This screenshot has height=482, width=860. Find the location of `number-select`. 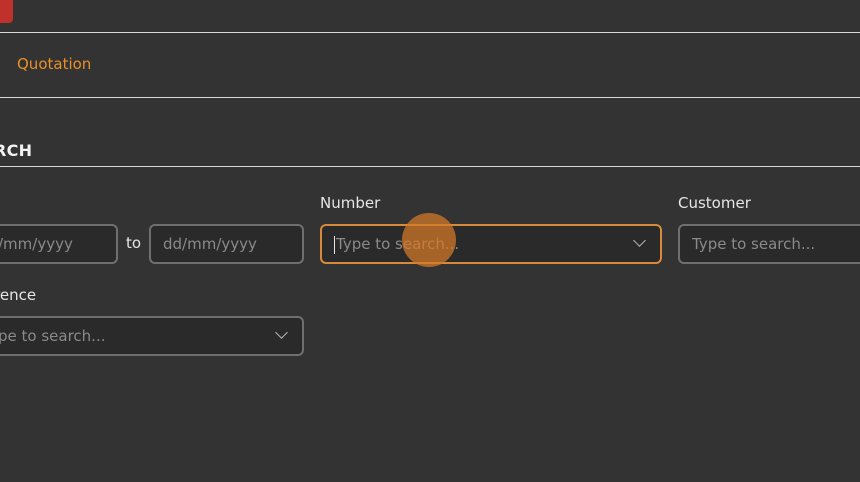

number-select is located at coordinates (491, 244).